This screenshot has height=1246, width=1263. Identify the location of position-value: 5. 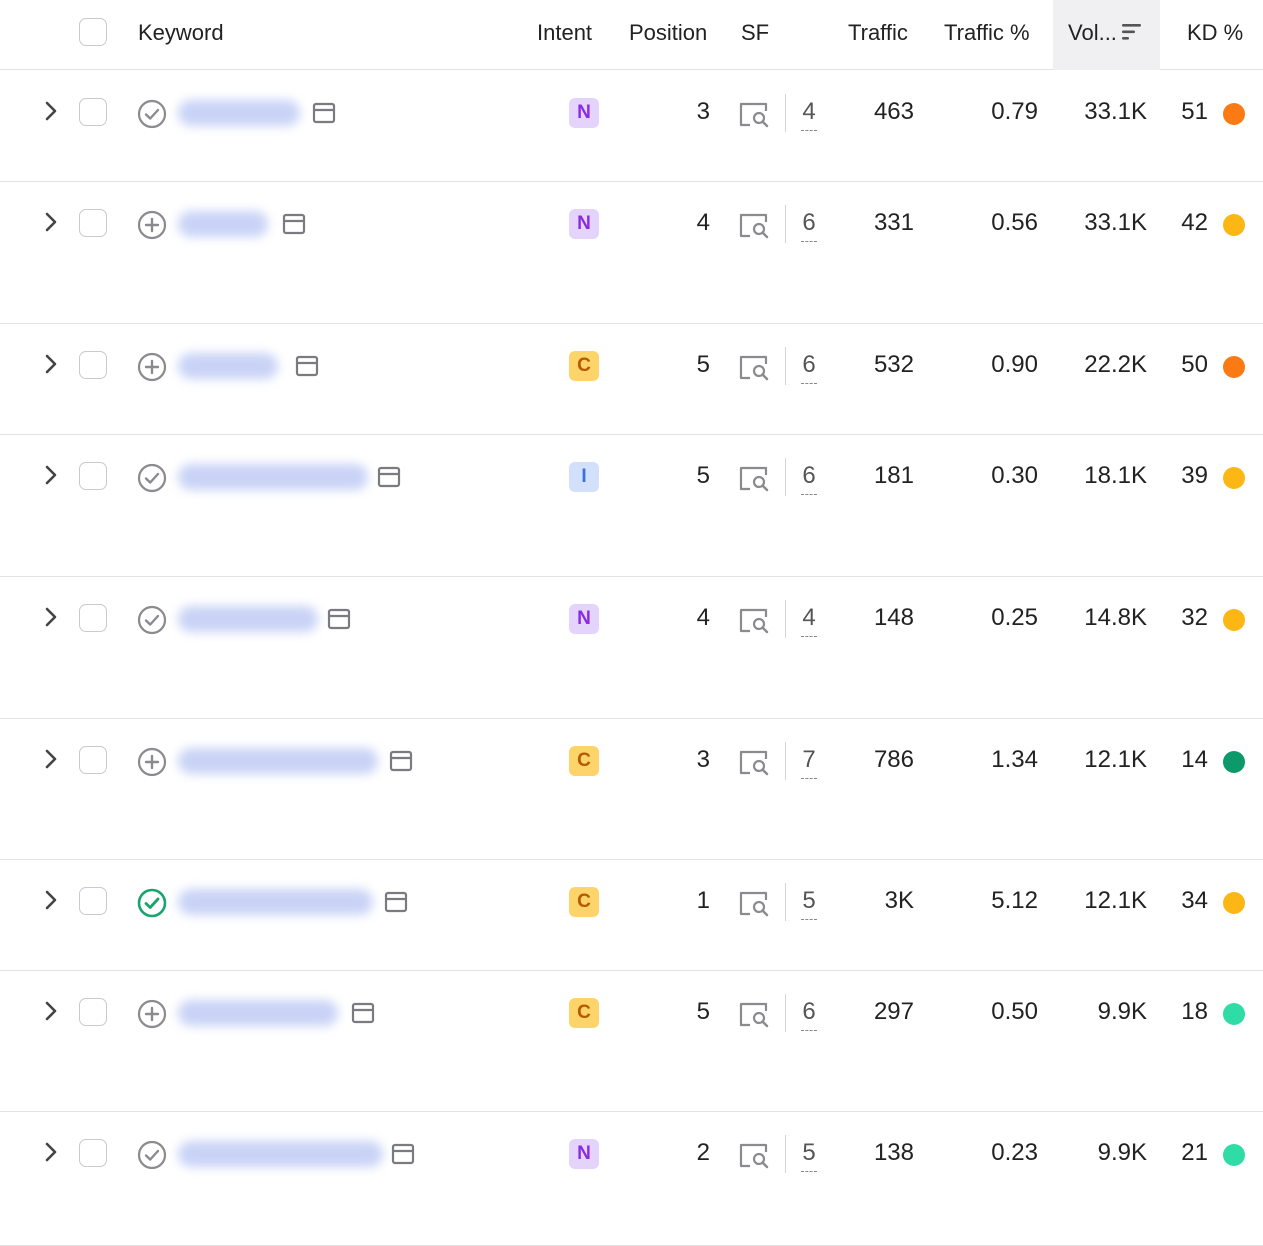
(703, 475).